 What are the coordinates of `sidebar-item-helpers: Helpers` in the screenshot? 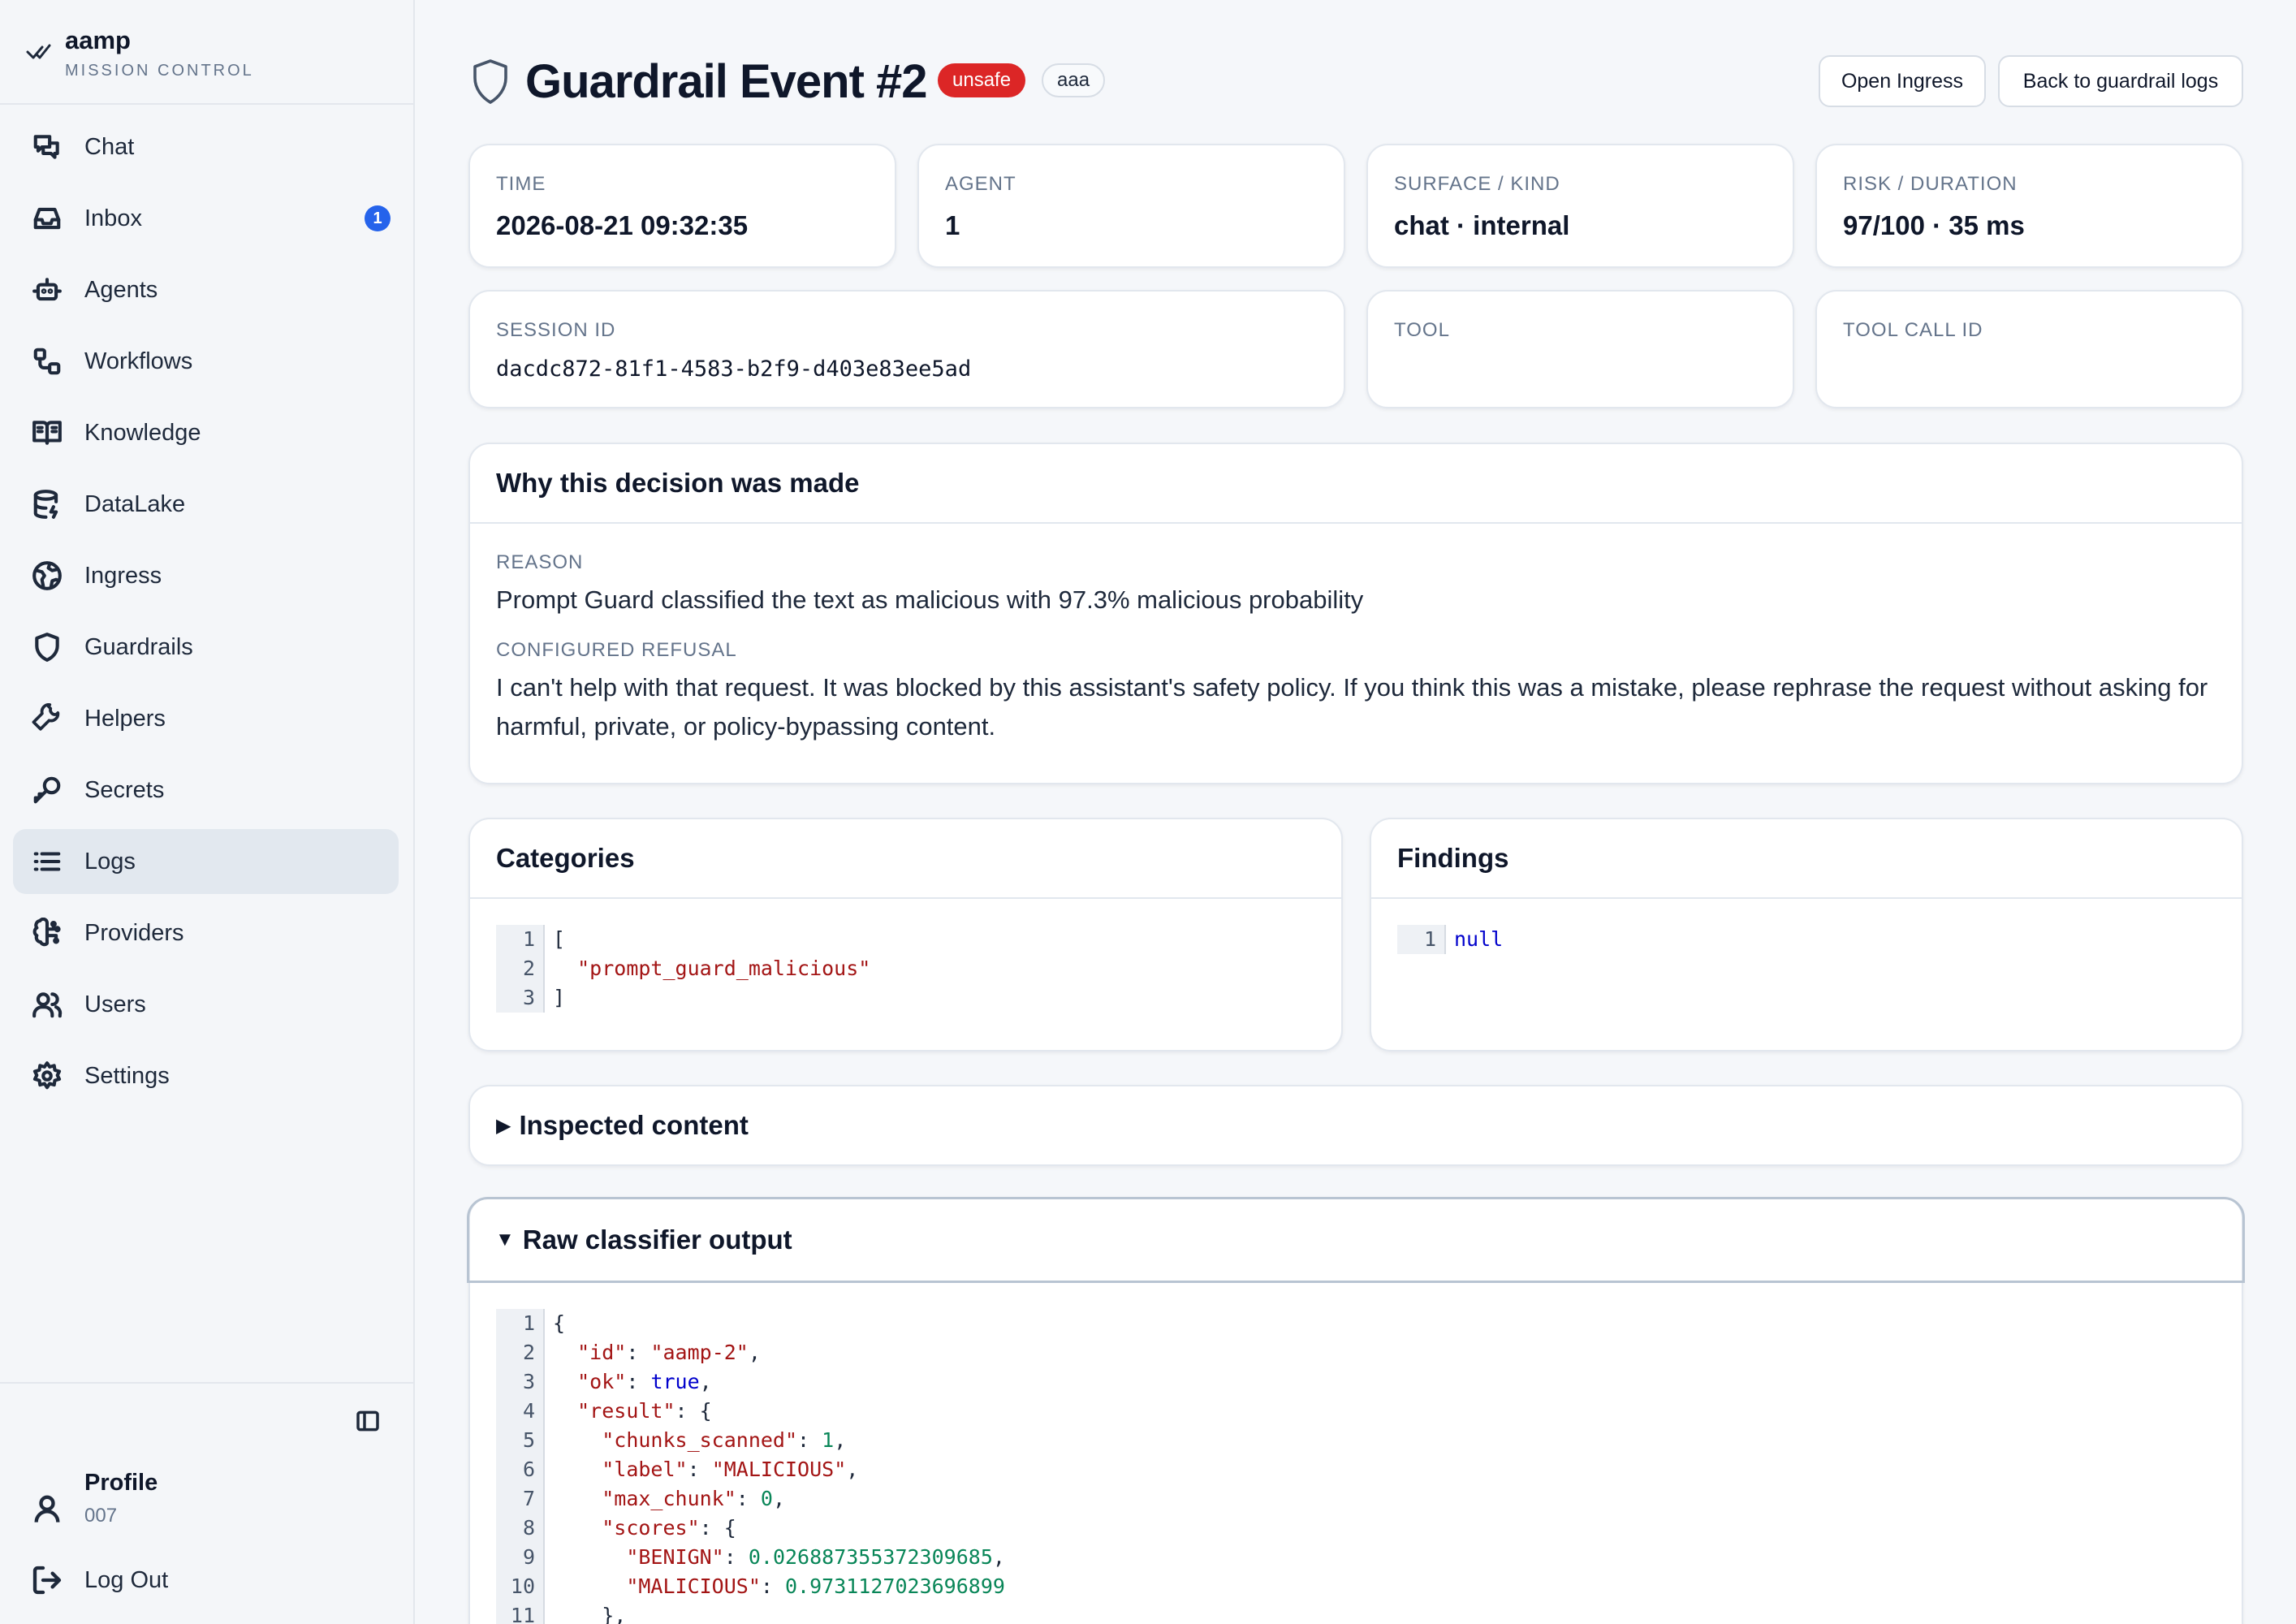 It's located at (206, 718).